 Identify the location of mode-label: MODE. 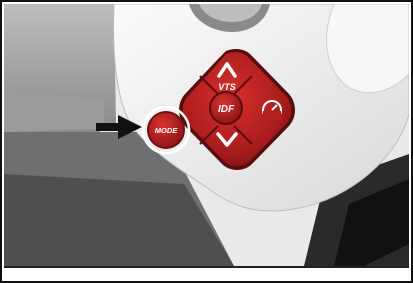
(166, 130).